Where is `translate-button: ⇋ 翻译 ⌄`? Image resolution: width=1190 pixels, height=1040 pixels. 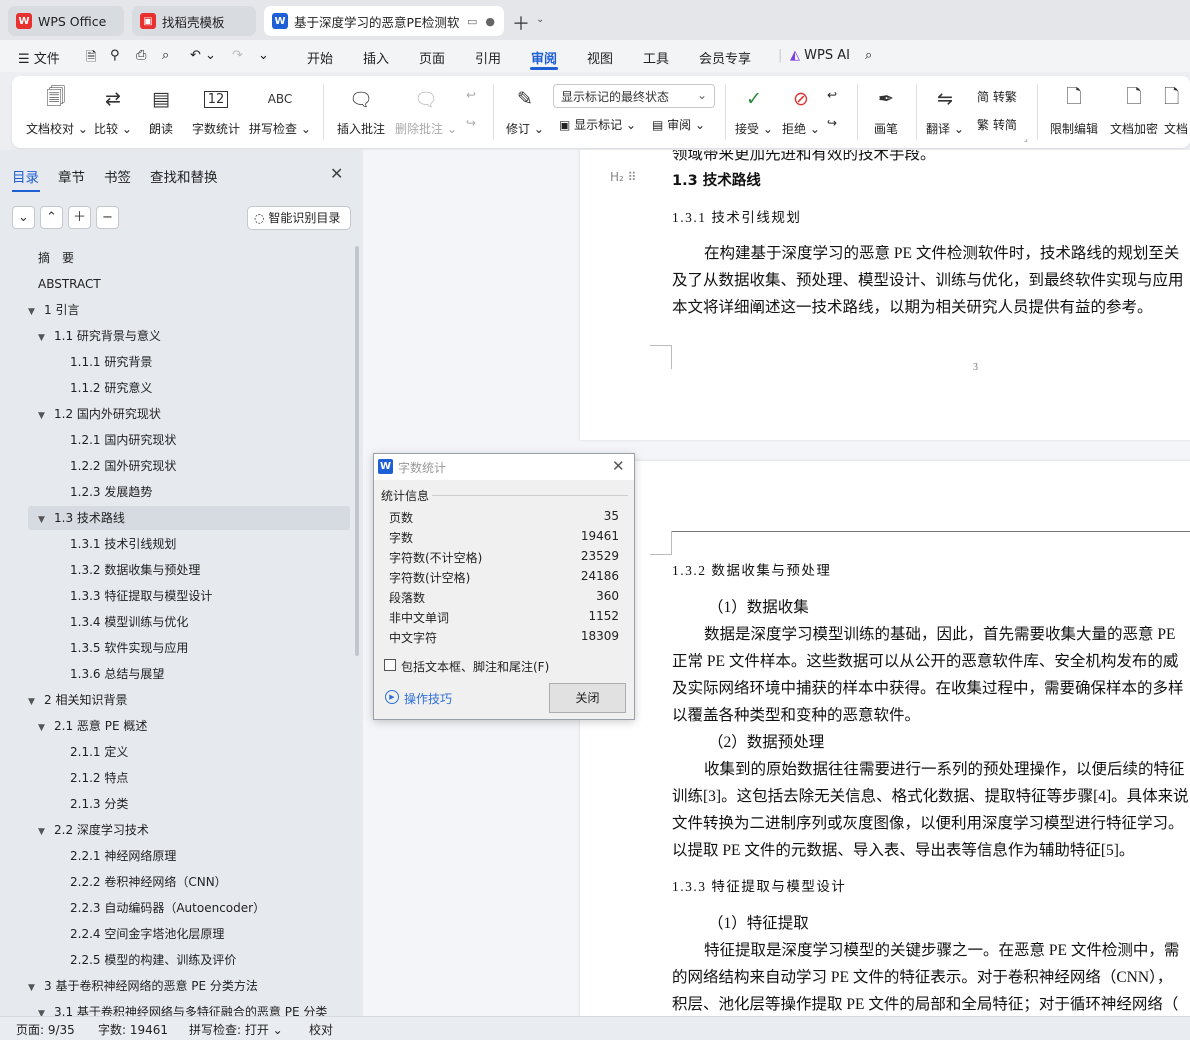
translate-button: ⇋ 翻译 ⌄ is located at coordinates (945, 110).